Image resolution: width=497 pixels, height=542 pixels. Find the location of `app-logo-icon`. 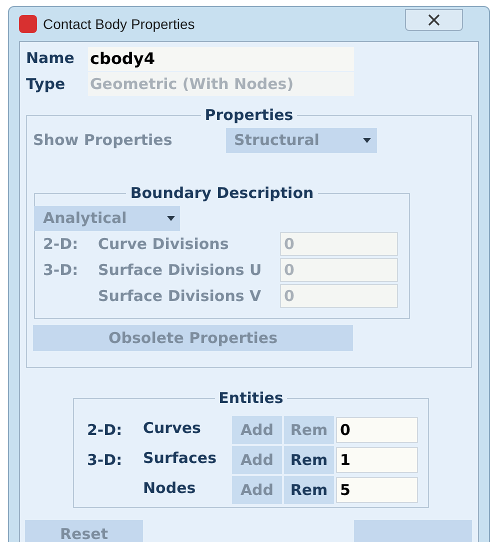

app-logo-icon is located at coordinates (28, 24).